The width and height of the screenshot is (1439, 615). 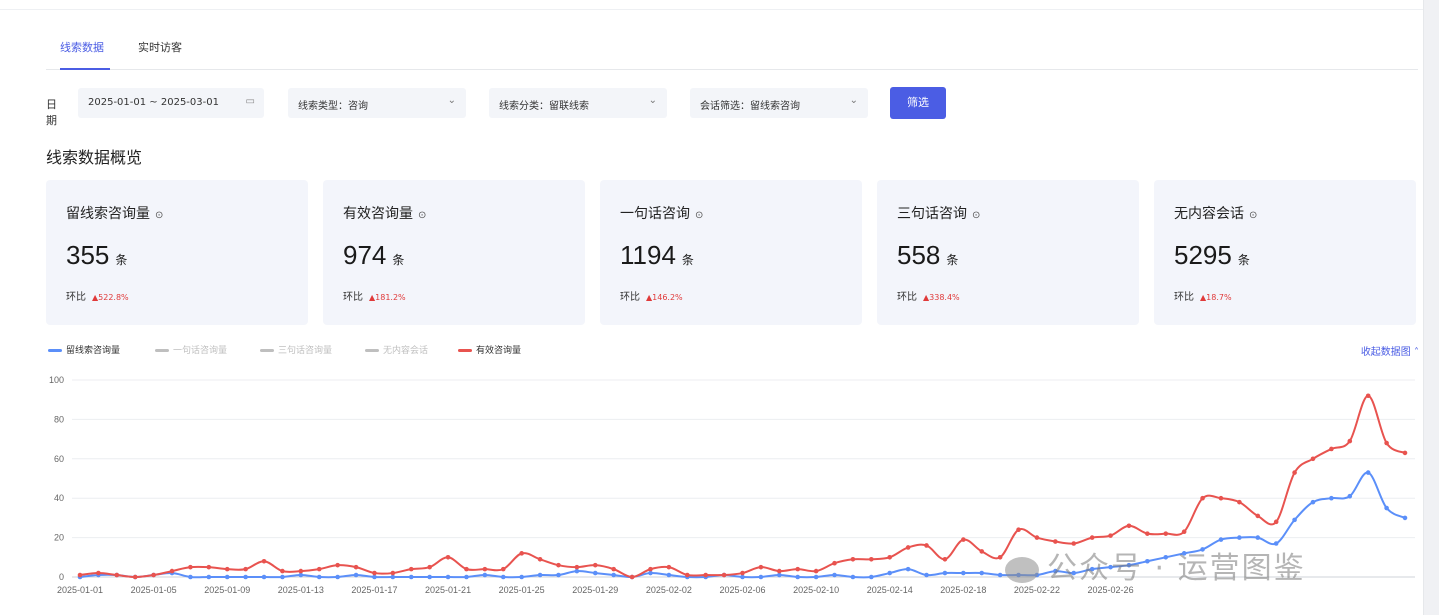 What do you see at coordinates (1212, 255) in the screenshot?
I see `metric-value: 5295 条` at bounding box center [1212, 255].